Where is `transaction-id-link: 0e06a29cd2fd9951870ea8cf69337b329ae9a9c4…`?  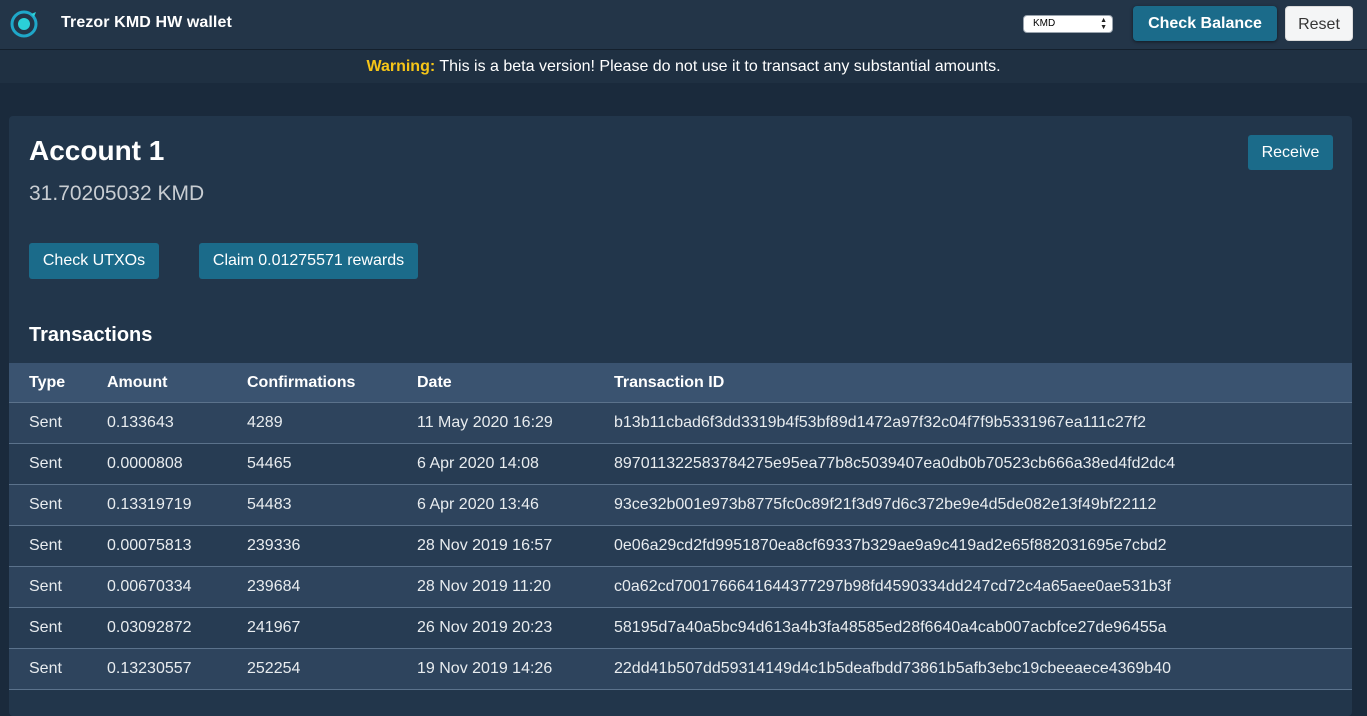 transaction-id-link: 0e06a29cd2fd9951870ea8cf69337b329ae9a9c4… is located at coordinates (983, 546).